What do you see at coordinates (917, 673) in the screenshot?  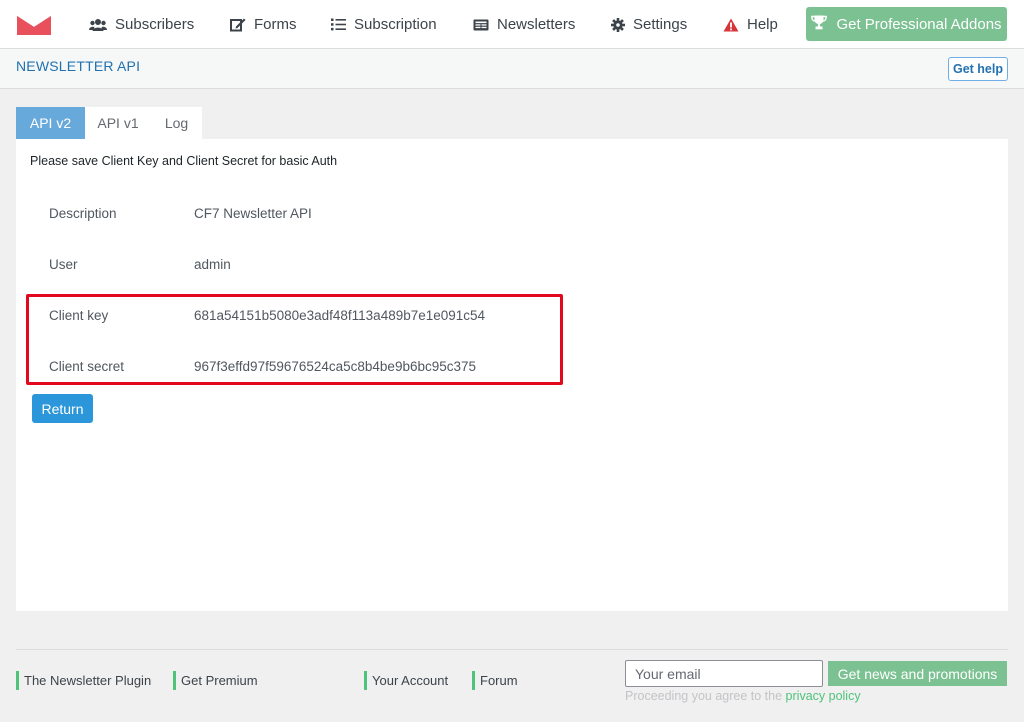 I see `get-news-button: Get news and promotions` at bounding box center [917, 673].